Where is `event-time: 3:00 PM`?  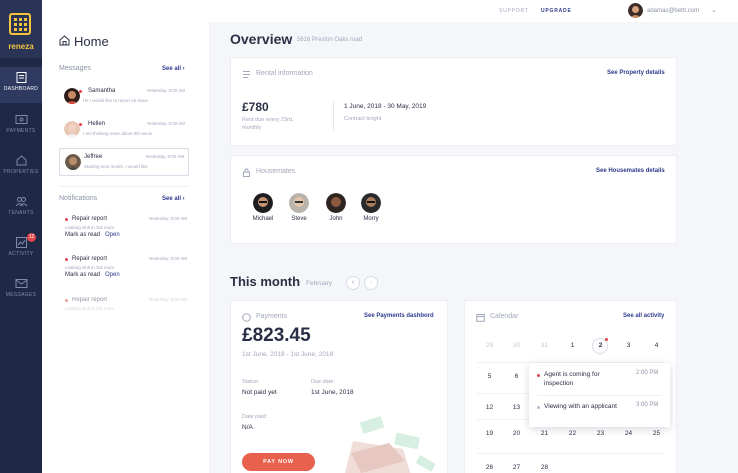 event-time: 3:00 PM is located at coordinates (647, 405).